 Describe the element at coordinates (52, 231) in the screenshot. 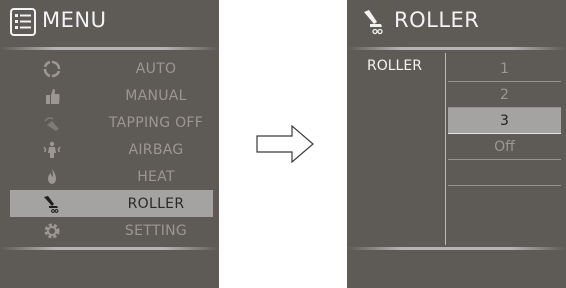

I see `gear-icon` at that location.